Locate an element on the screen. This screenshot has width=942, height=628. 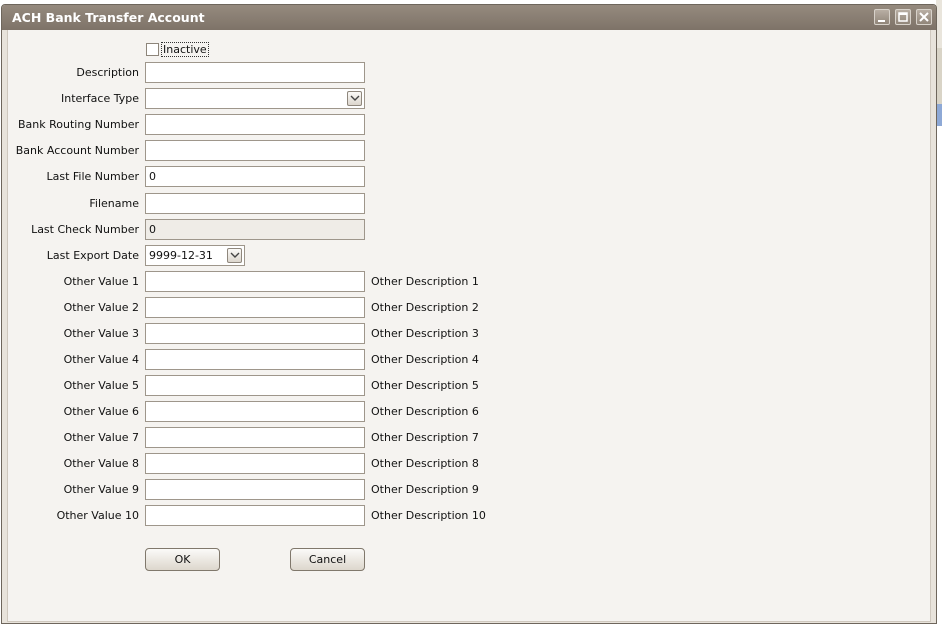
other-description-7-label: Other Description 7 is located at coordinates (425, 437).